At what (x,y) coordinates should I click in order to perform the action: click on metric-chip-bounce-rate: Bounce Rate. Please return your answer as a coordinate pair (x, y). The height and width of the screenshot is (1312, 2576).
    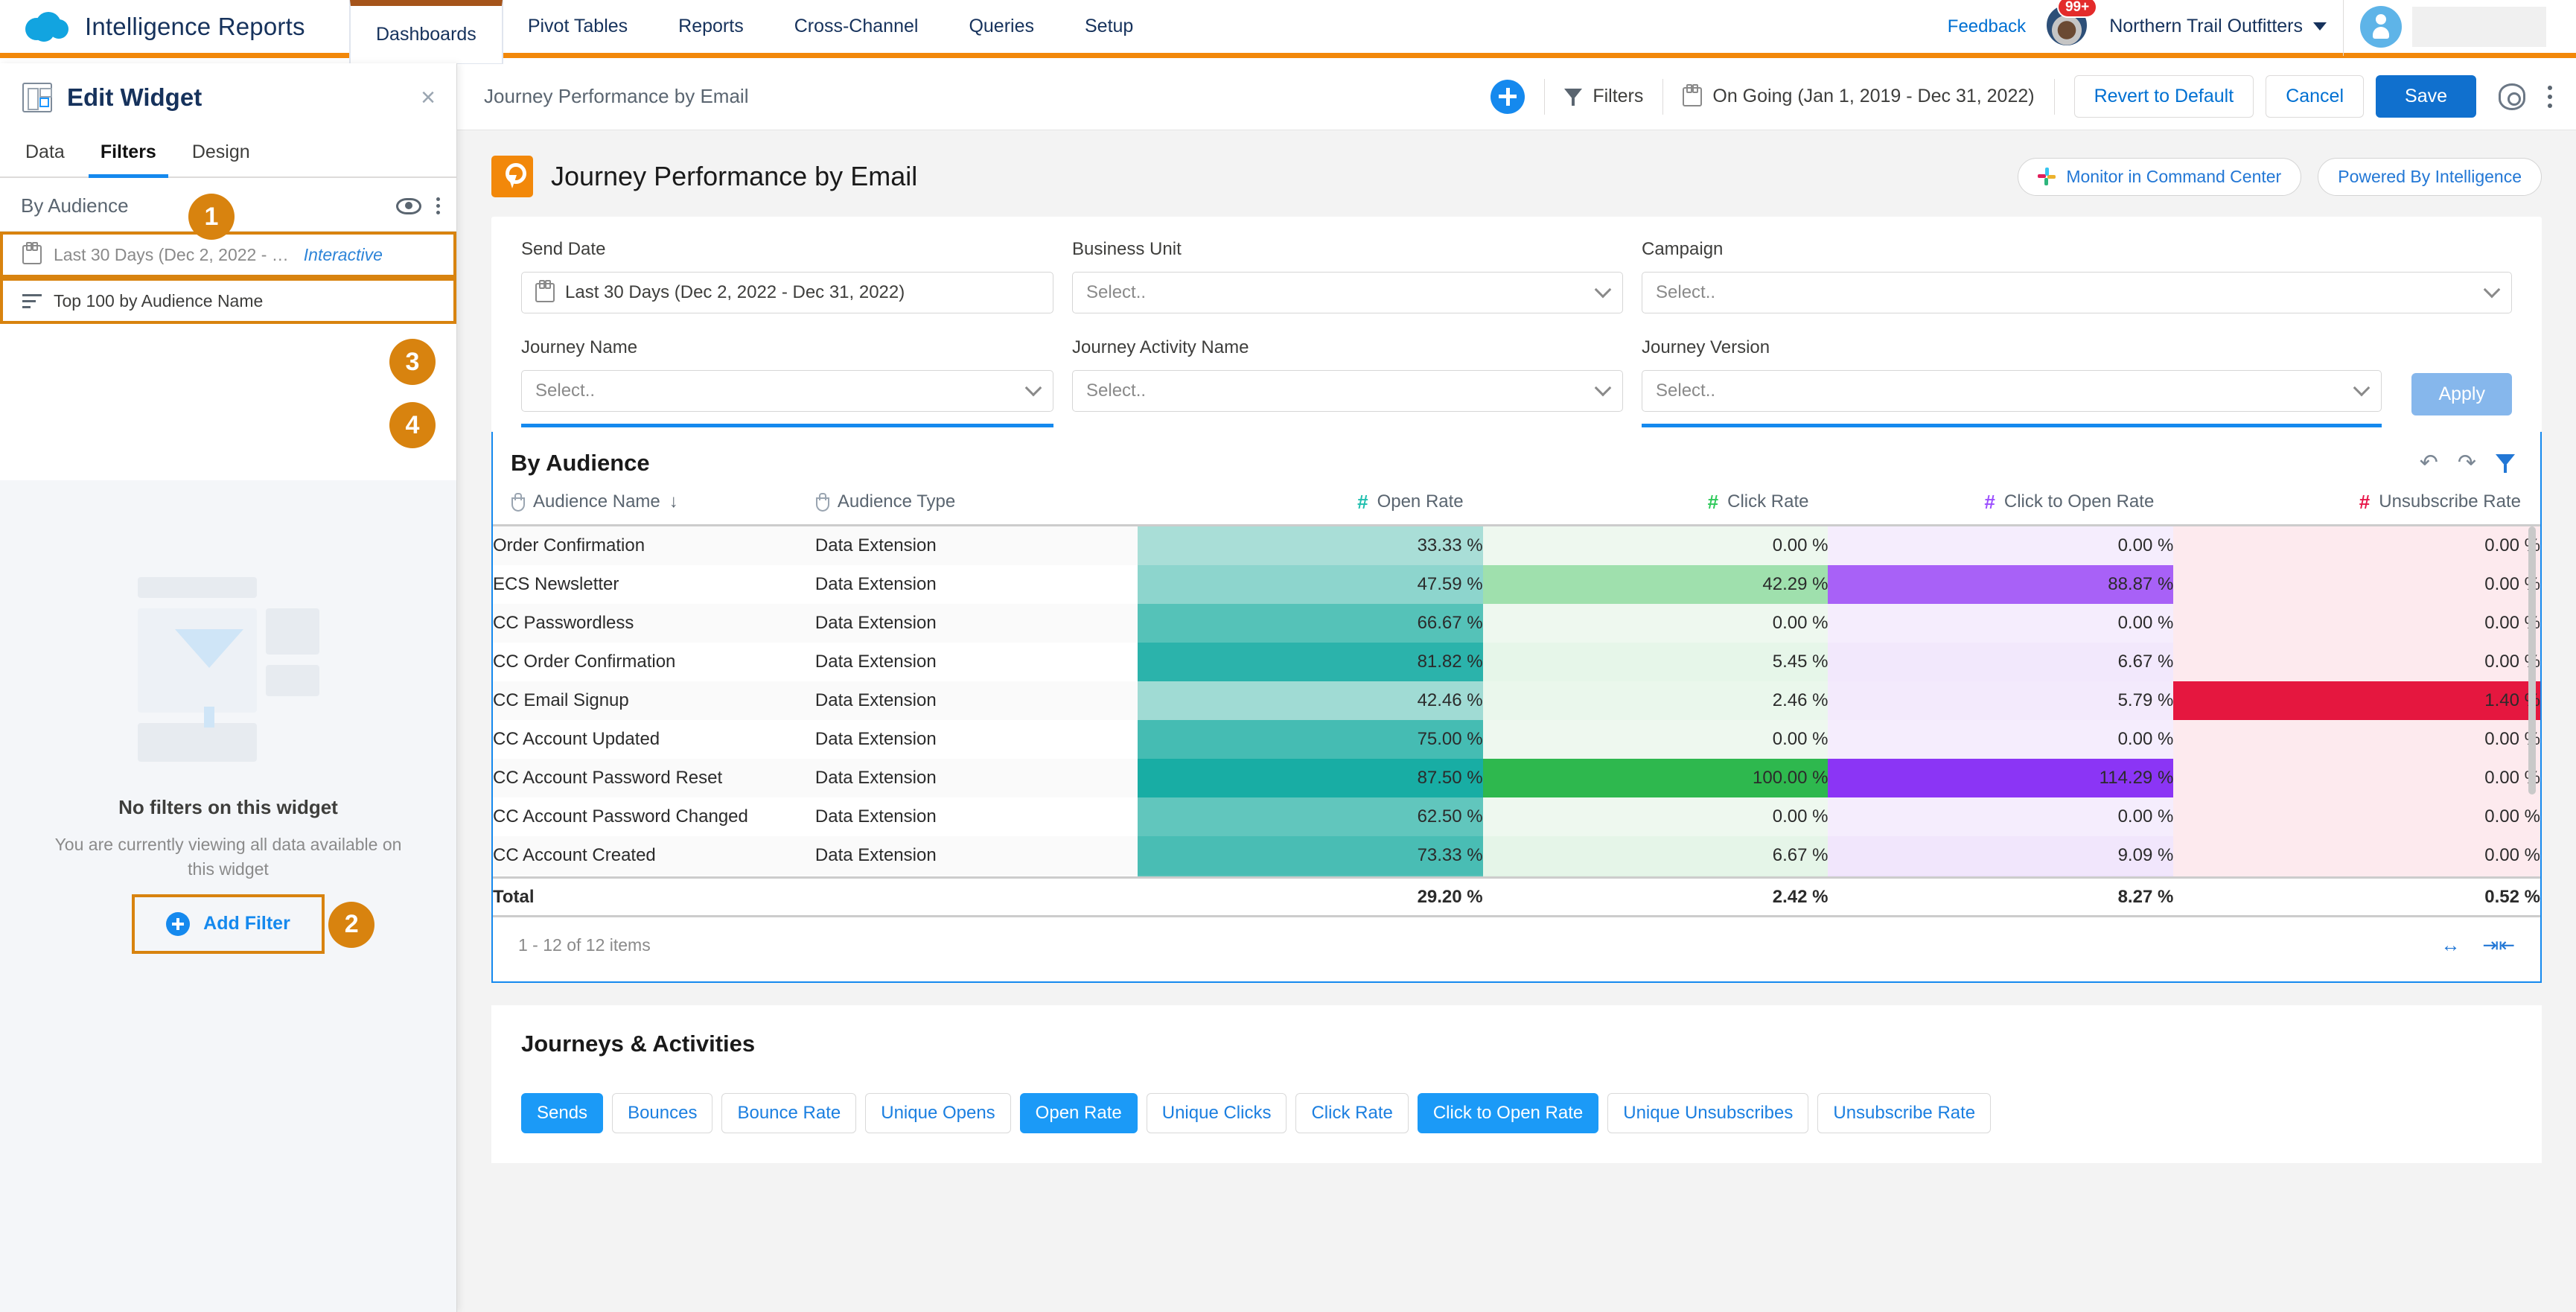
    Looking at the image, I should click on (789, 1113).